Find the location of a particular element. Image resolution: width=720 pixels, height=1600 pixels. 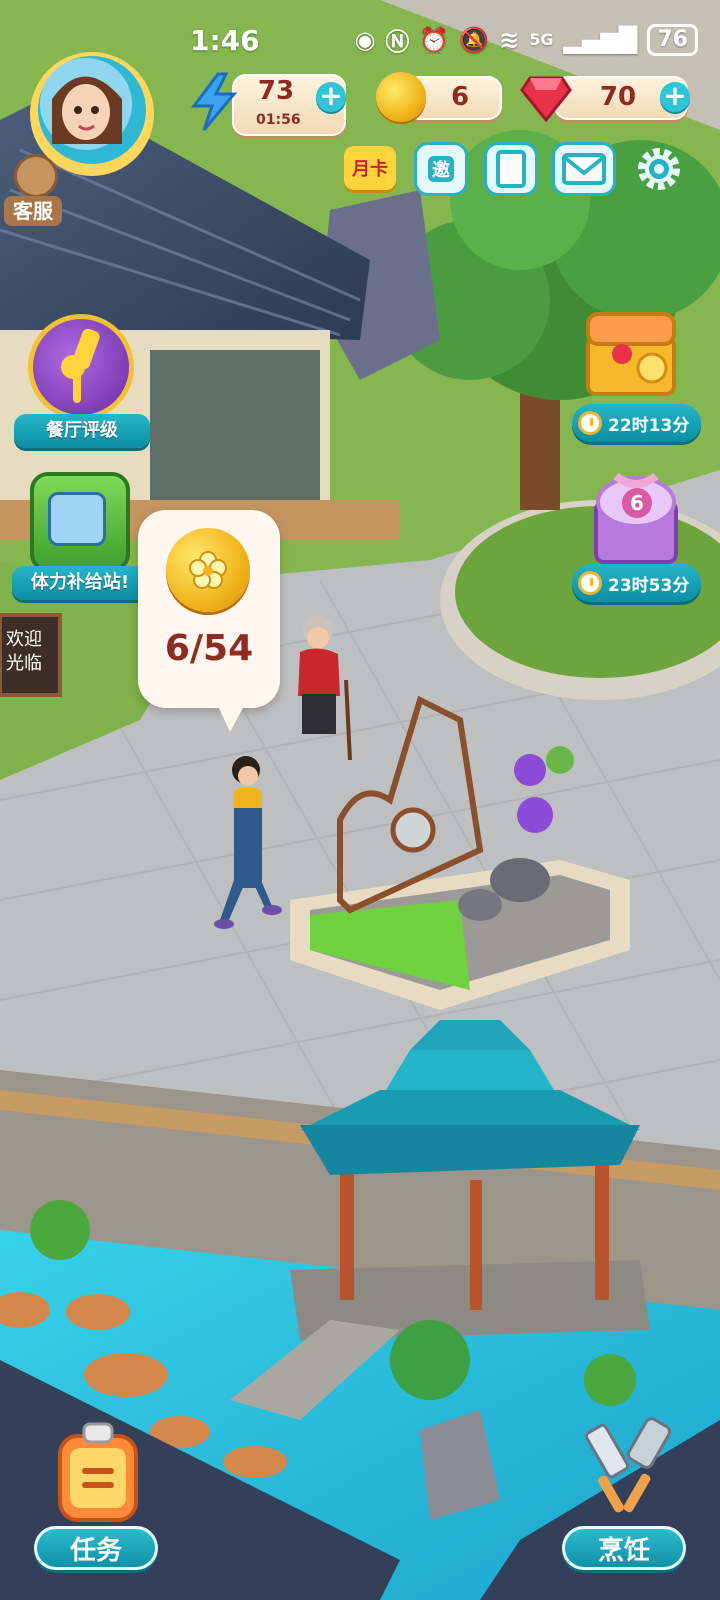

coin-progress-text: 6/54 is located at coordinates (209, 648).